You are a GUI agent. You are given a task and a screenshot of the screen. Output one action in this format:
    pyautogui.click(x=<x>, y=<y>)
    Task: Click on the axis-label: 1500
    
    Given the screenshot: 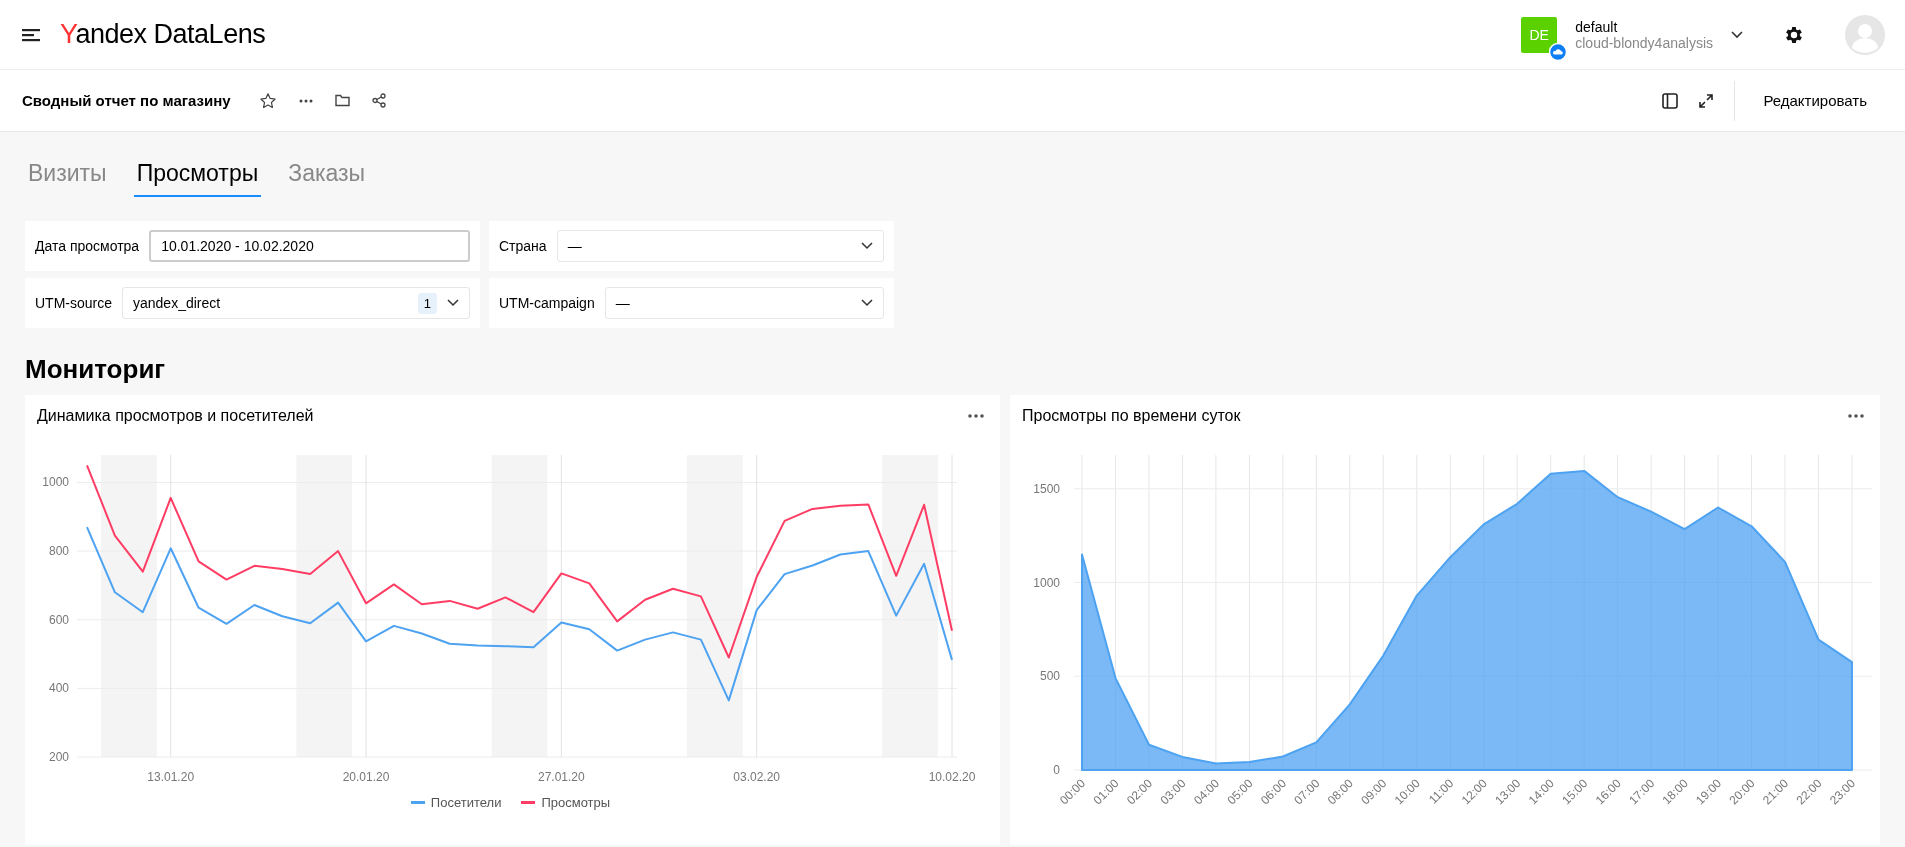 What is the action you would take?
    pyautogui.click(x=1046, y=488)
    